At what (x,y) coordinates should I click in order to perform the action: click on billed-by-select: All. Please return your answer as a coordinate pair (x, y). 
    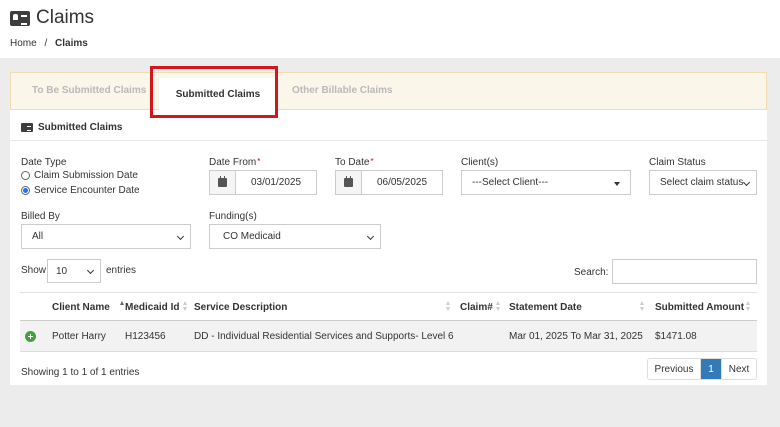
    Looking at the image, I should click on (106, 236).